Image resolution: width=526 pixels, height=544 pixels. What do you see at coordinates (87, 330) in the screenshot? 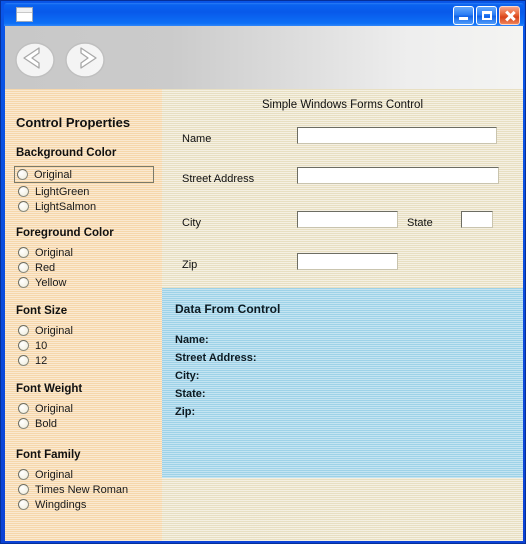
I see `radio-fontsize-original: Original` at bounding box center [87, 330].